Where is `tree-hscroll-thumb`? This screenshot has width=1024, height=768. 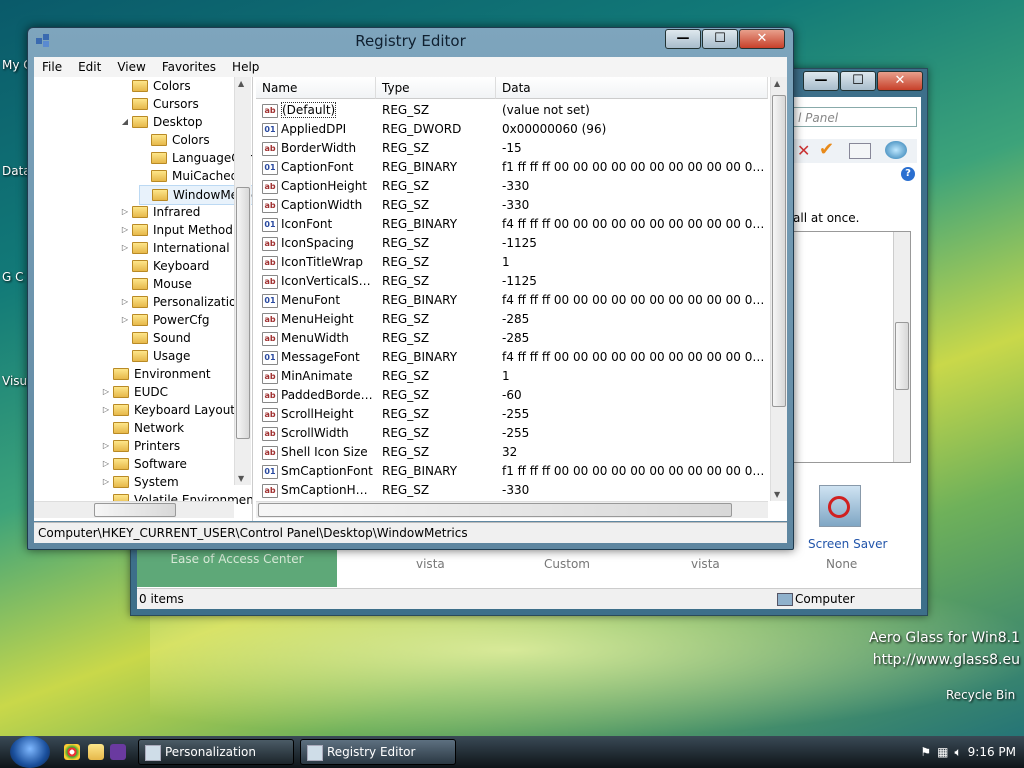
tree-hscroll-thumb is located at coordinates (135, 510).